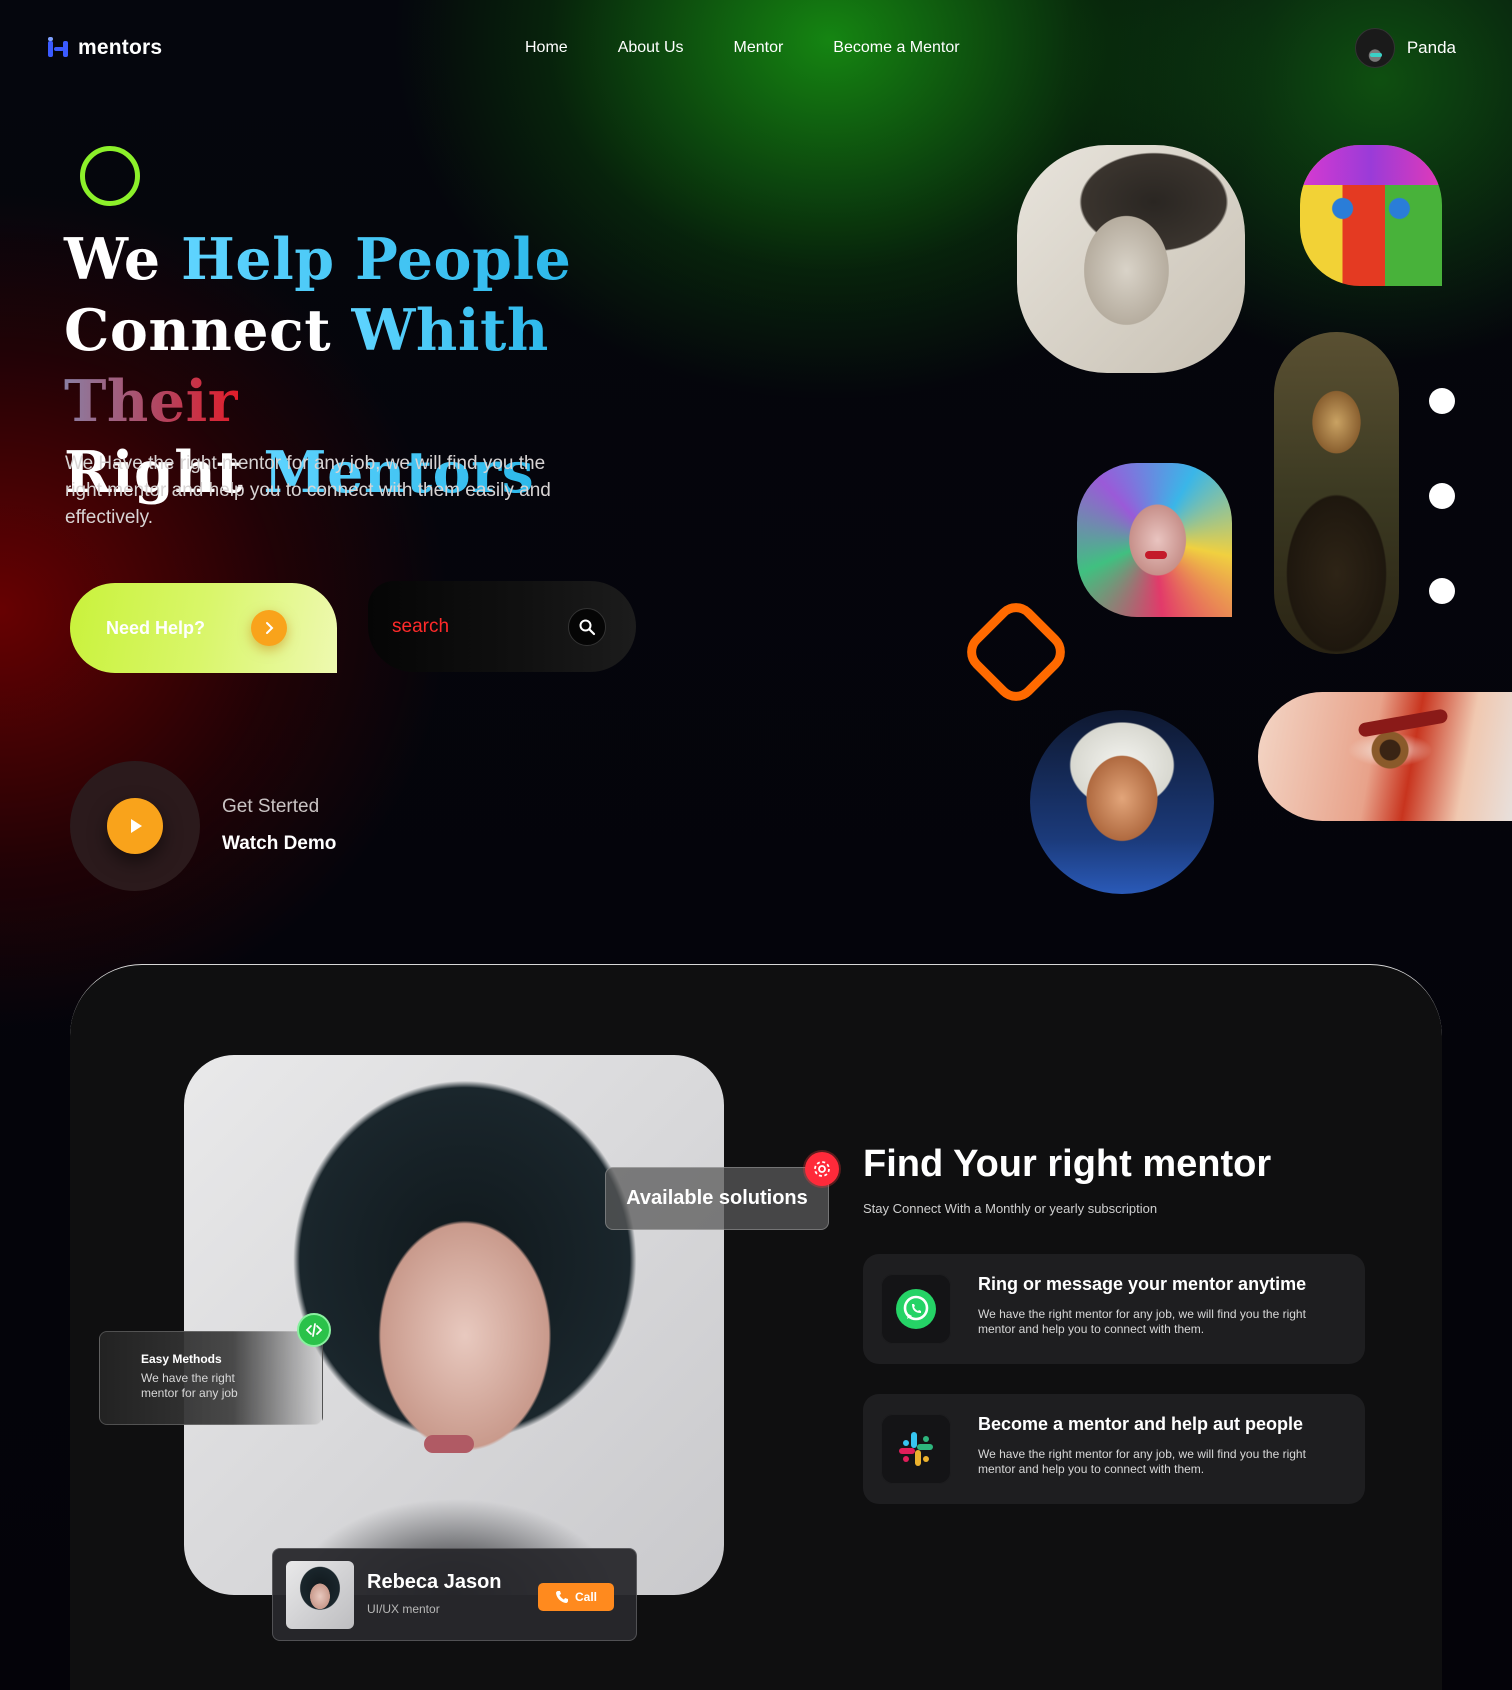 This screenshot has height=1690, width=1512. Describe the element at coordinates (1405, 48) in the screenshot. I see `user-menu: Panda` at that location.